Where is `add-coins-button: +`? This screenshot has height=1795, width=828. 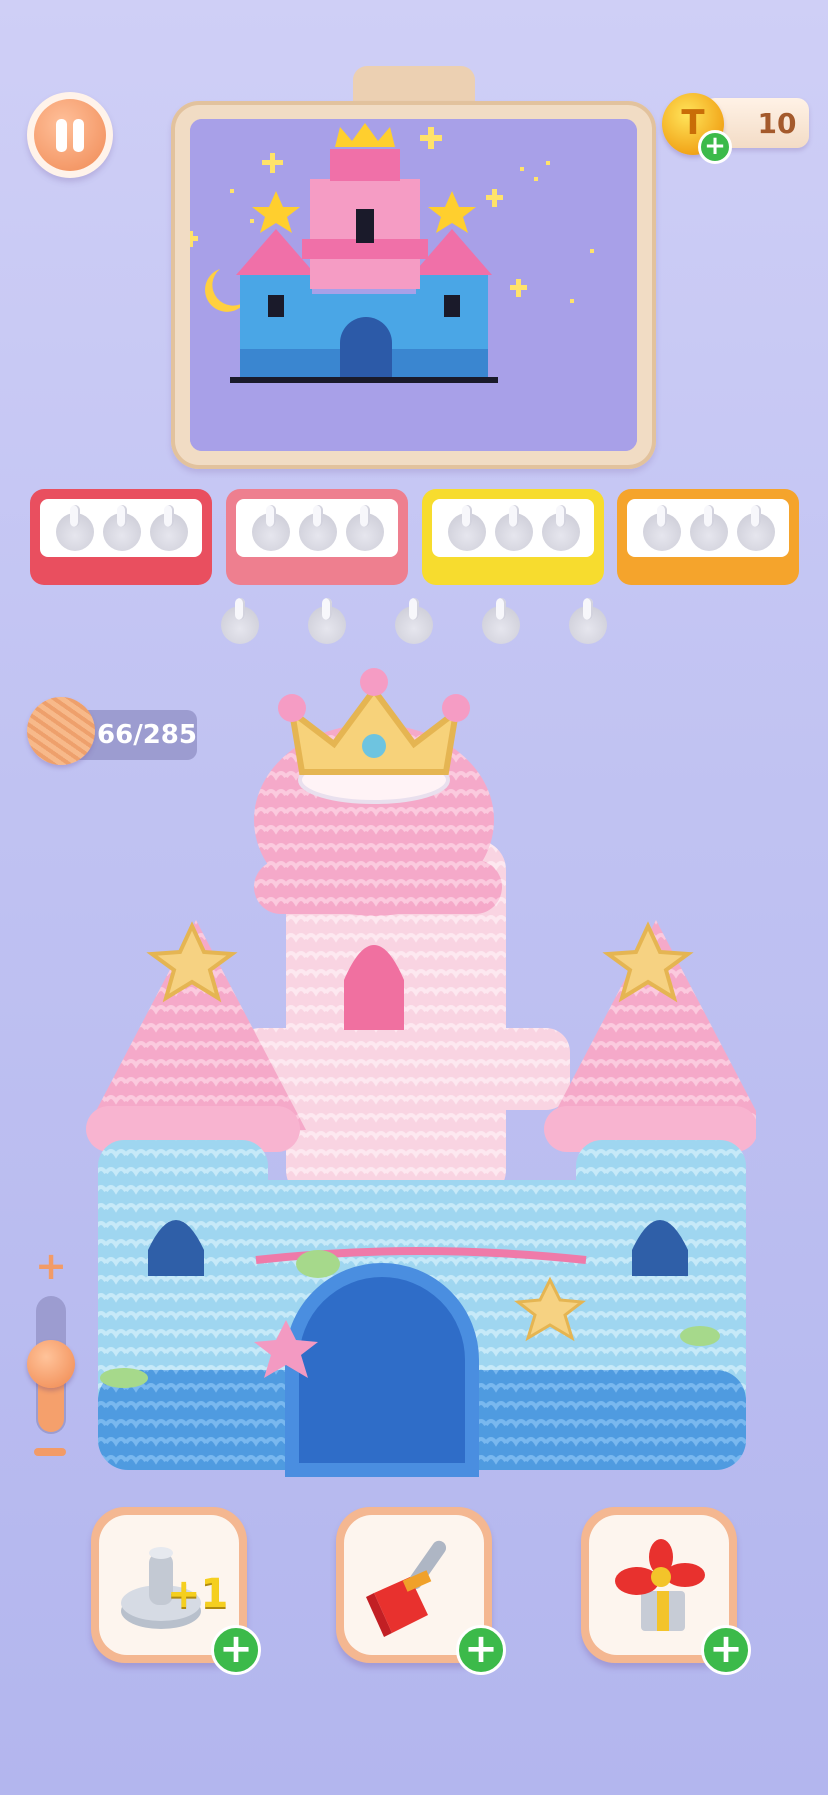
add-coins-button: + is located at coordinates (715, 147).